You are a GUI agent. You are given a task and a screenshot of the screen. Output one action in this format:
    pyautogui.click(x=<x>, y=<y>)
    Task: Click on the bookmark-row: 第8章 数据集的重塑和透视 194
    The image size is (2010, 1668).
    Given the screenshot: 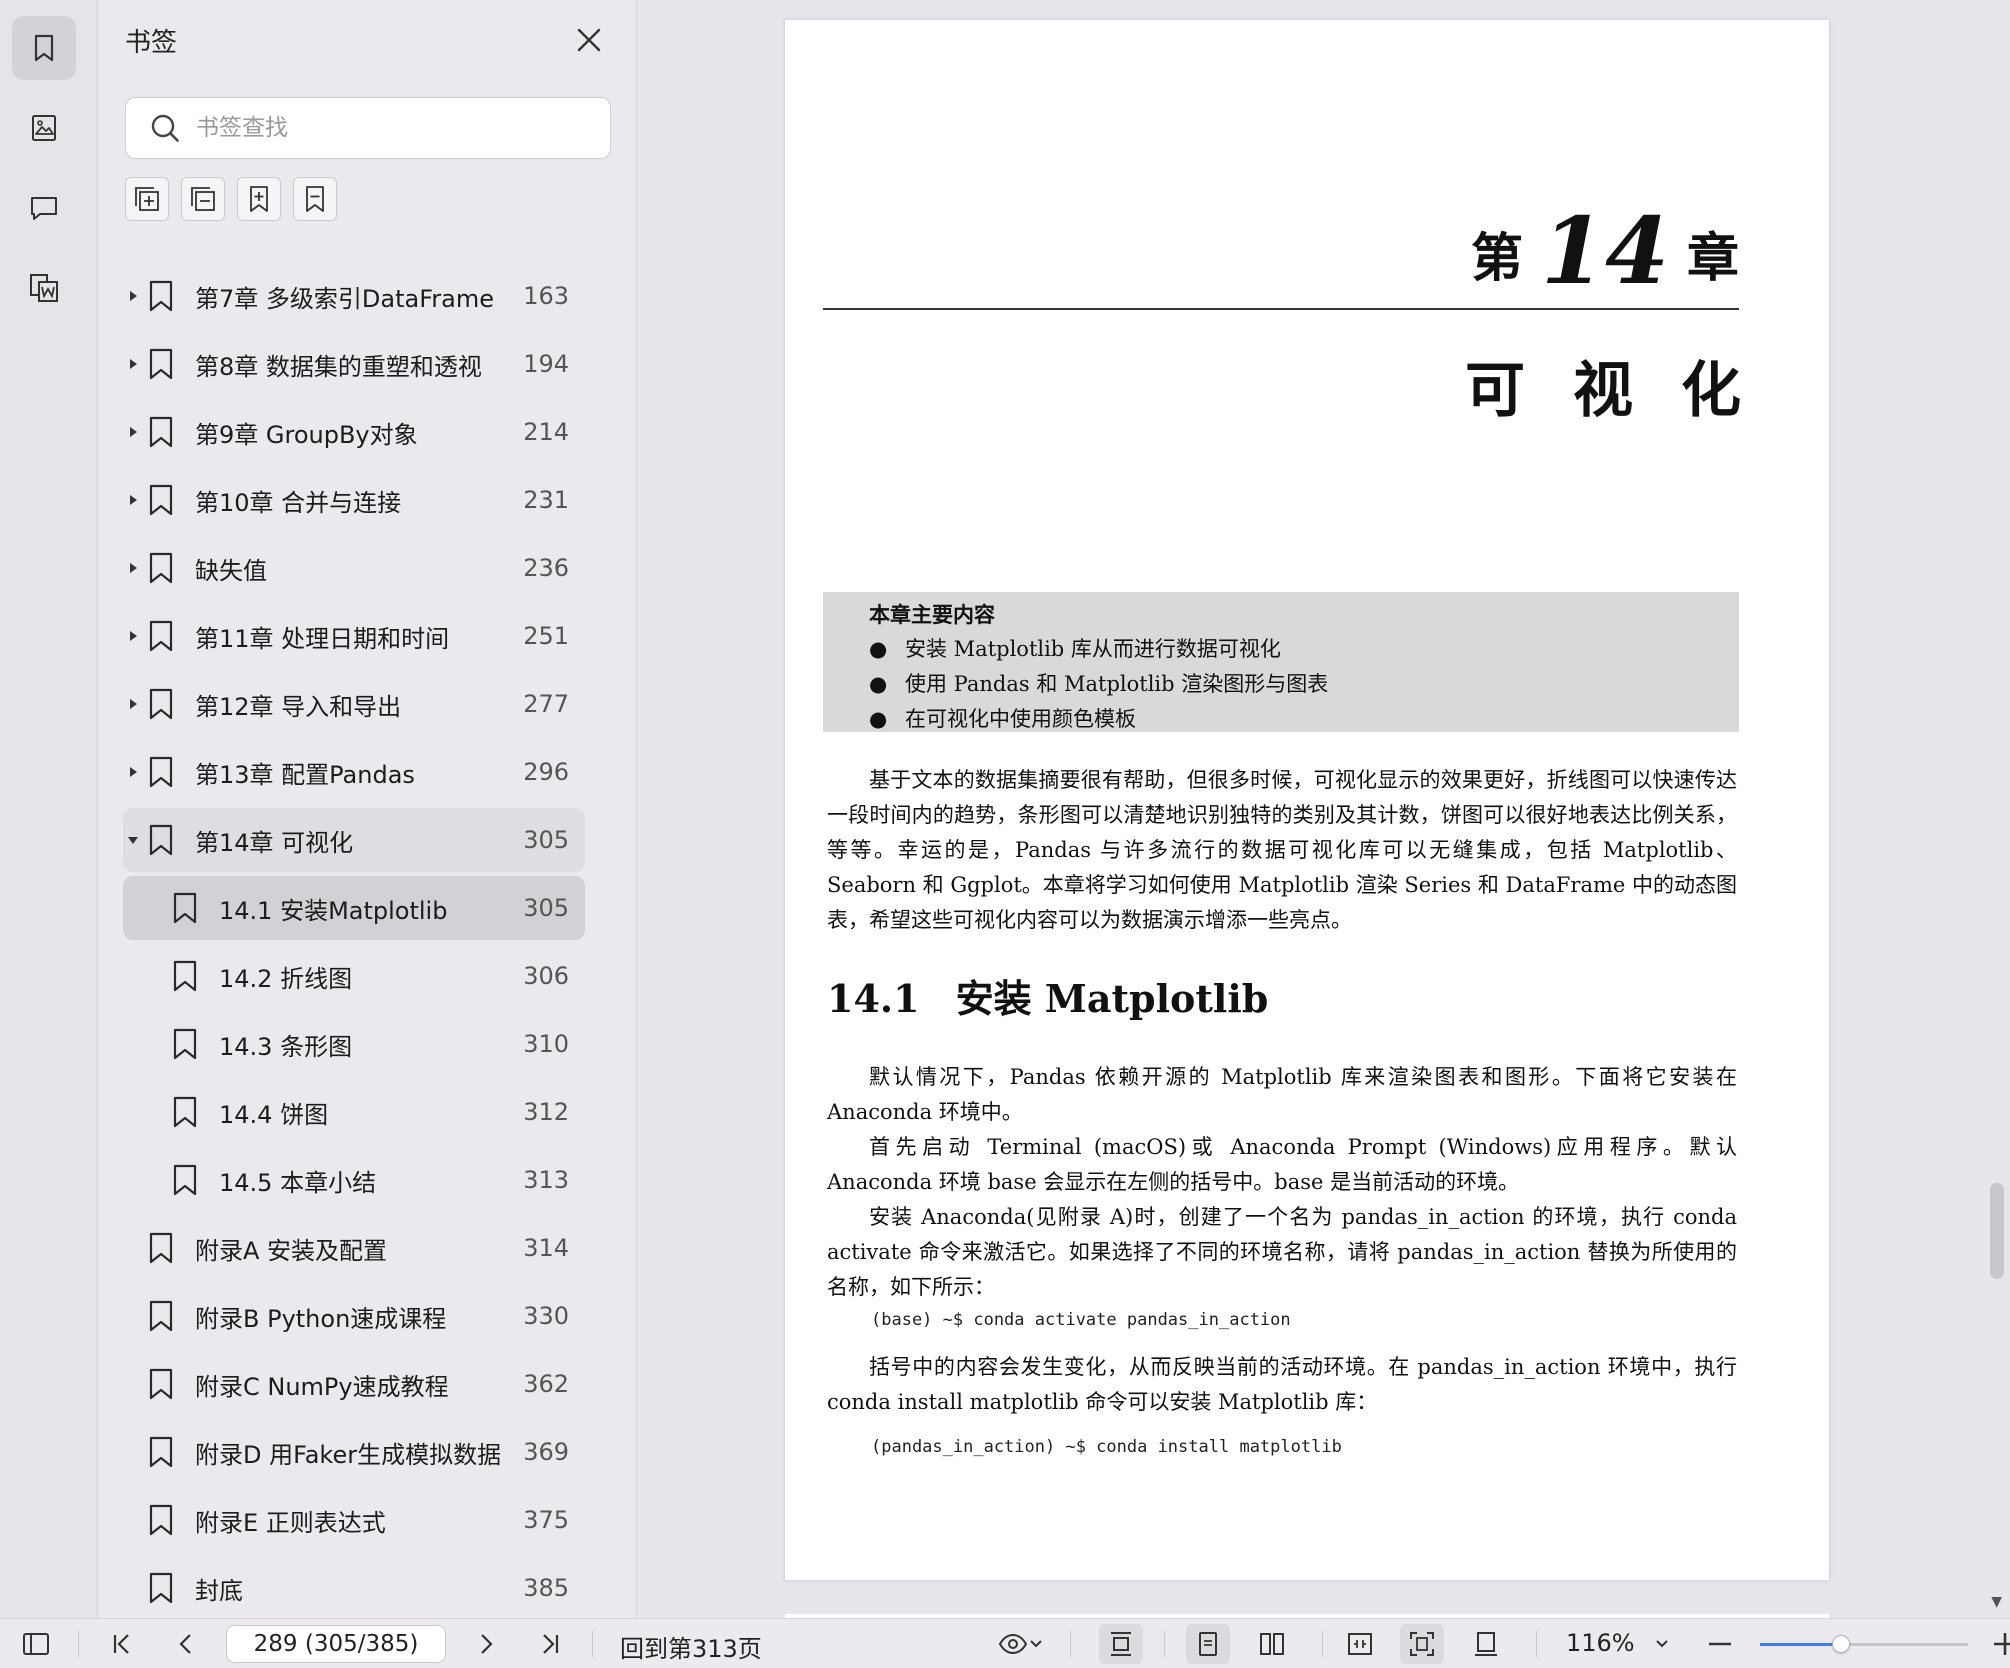 What is the action you would take?
    pyautogui.click(x=354, y=364)
    